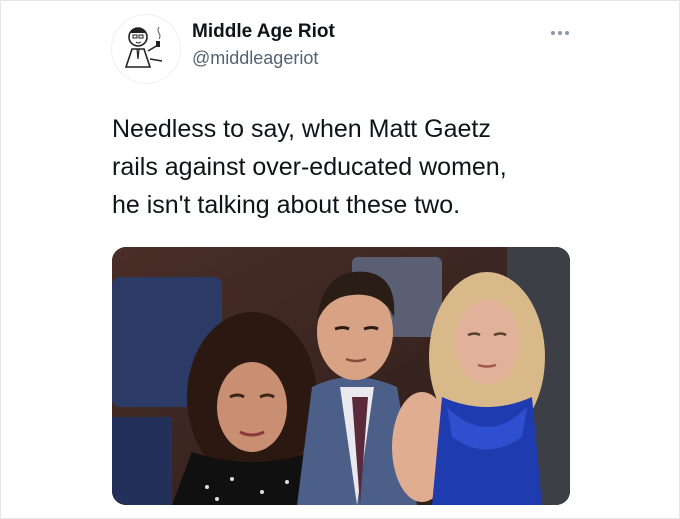 This screenshot has height=519, width=680. What do you see at coordinates (255, 58) in the screenshot?
I see `author-handle: @middleageriot` at bounding box center [255, 58].